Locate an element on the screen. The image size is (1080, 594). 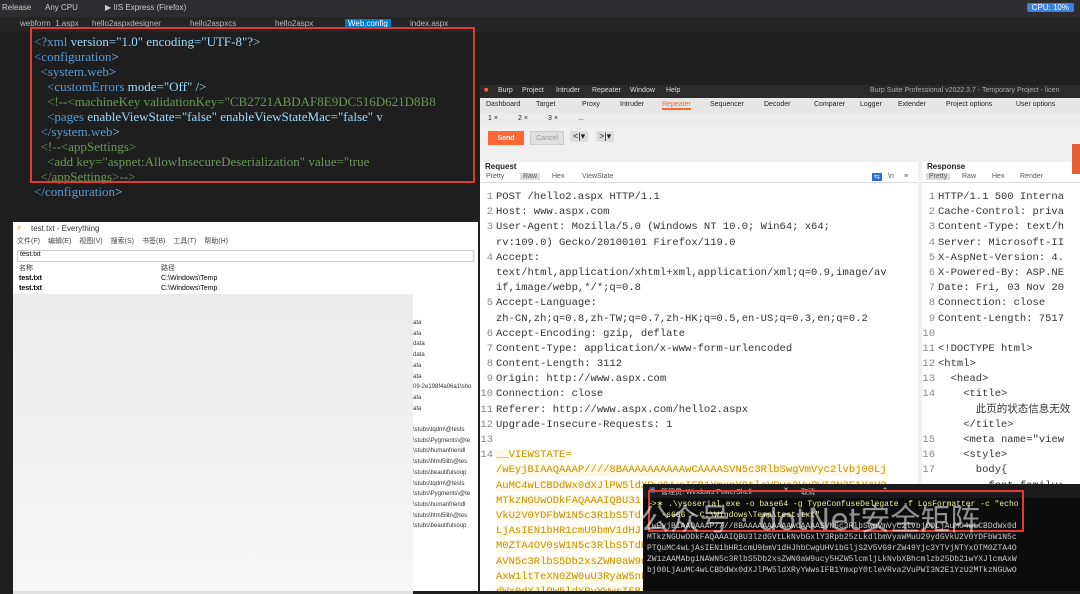
column-name: 名称 is located at coordinates (26, 268).